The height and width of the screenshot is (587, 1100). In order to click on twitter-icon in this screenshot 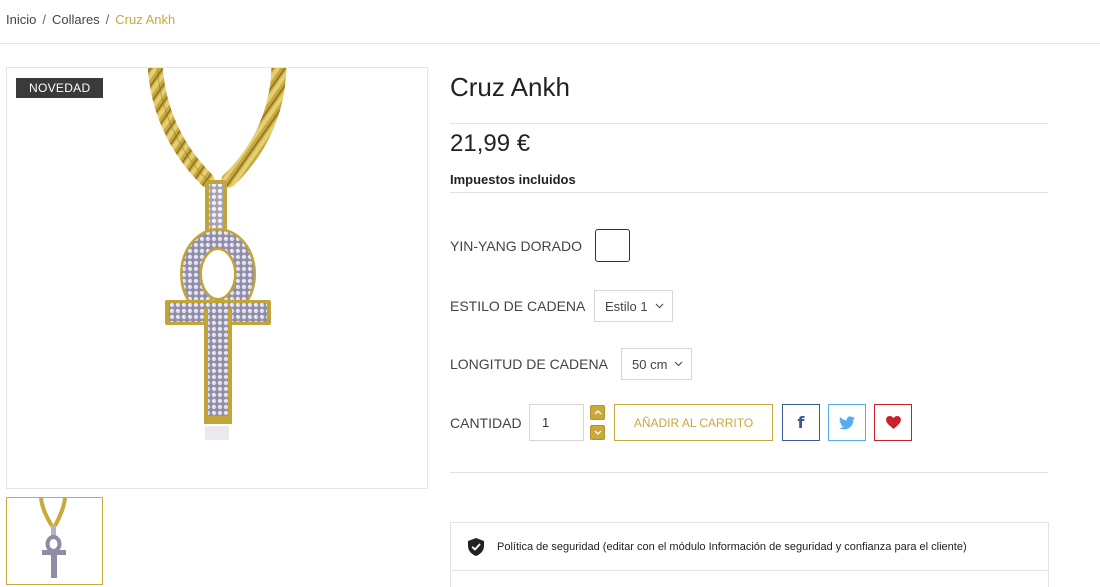, I will do `click(847, 422)`.